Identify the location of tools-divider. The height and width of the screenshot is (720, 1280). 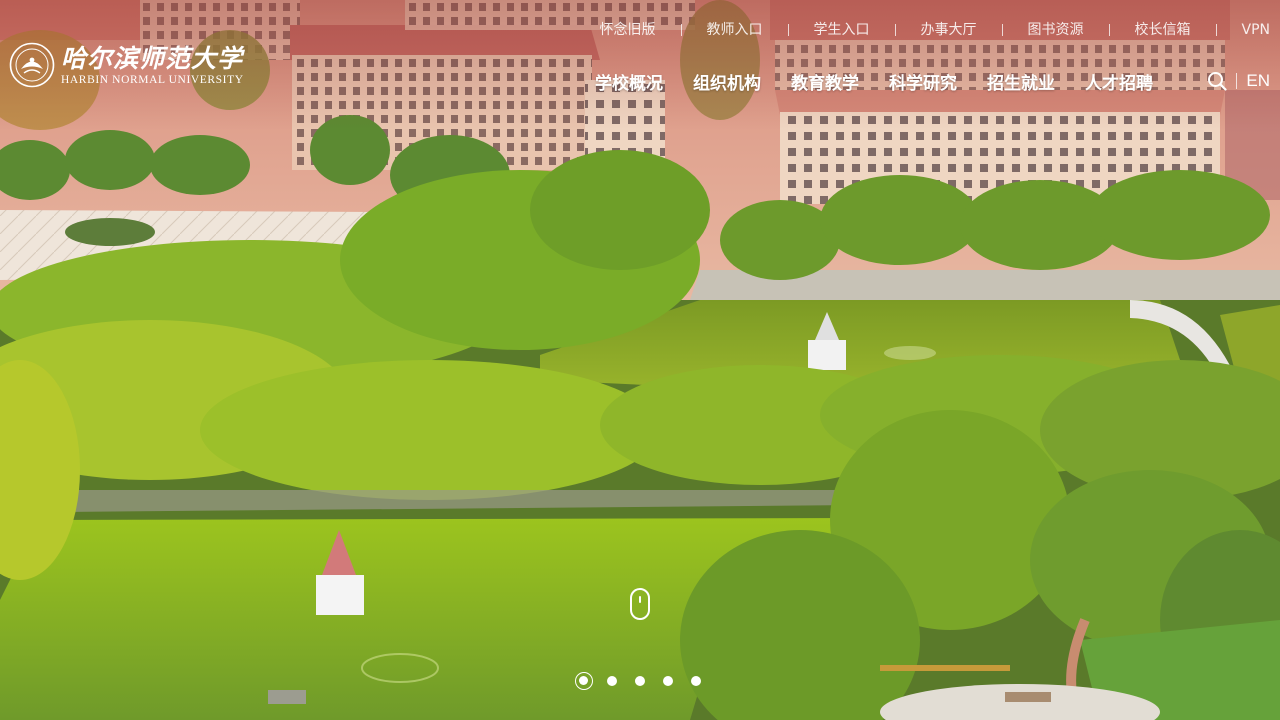
(1237, 81).